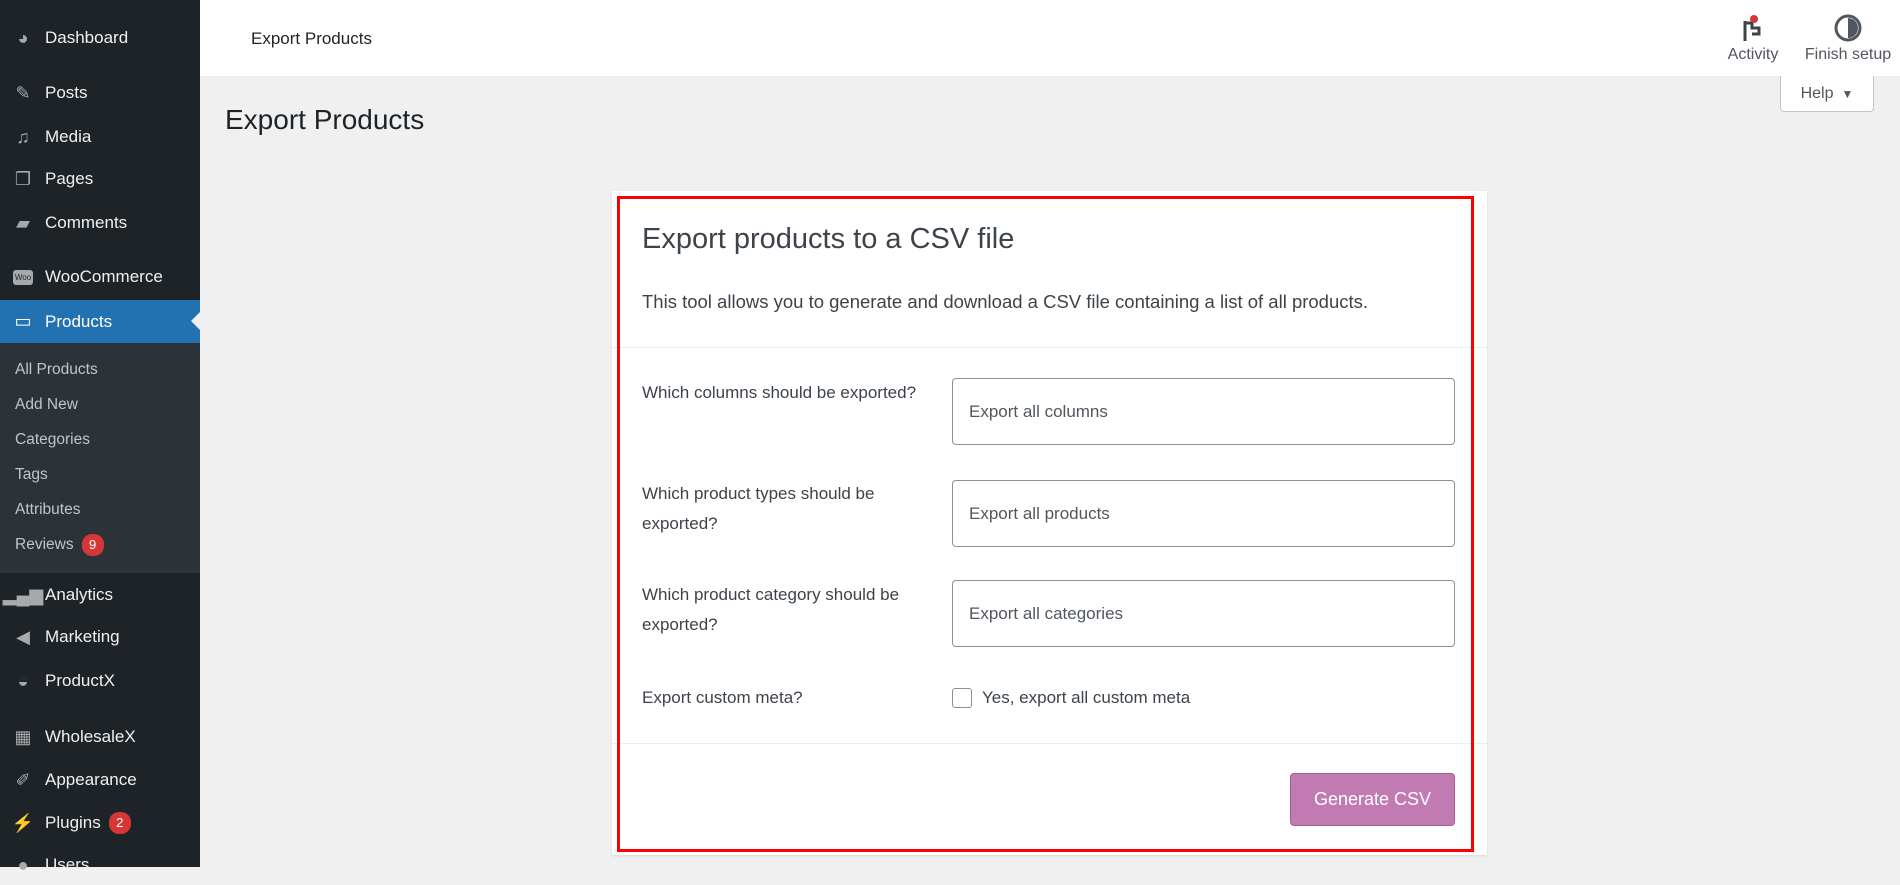 The height and width of the screenshot is (885, 1900). Describe the element at coordinates (100, 780) in the screenshot. I see `menu-appearance: ✐ Appearance` at that location.